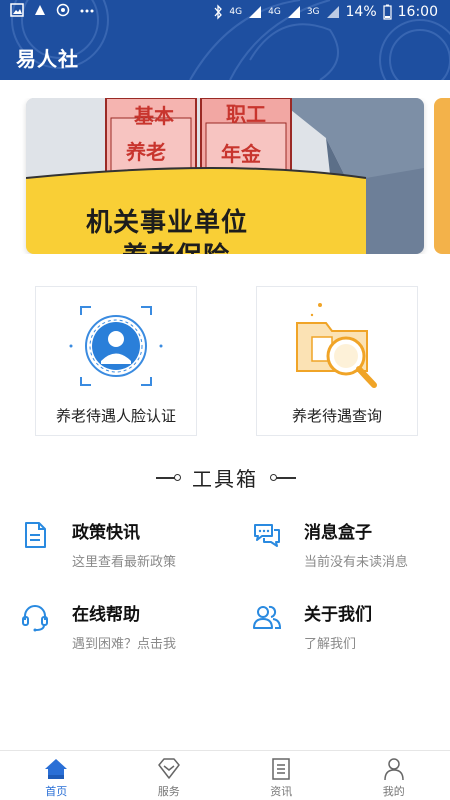 The width and height of the screenshot is (450, 800). I want to click on tool-policy-news-subtitle: 这里查看最新政策, so click(124, 562).